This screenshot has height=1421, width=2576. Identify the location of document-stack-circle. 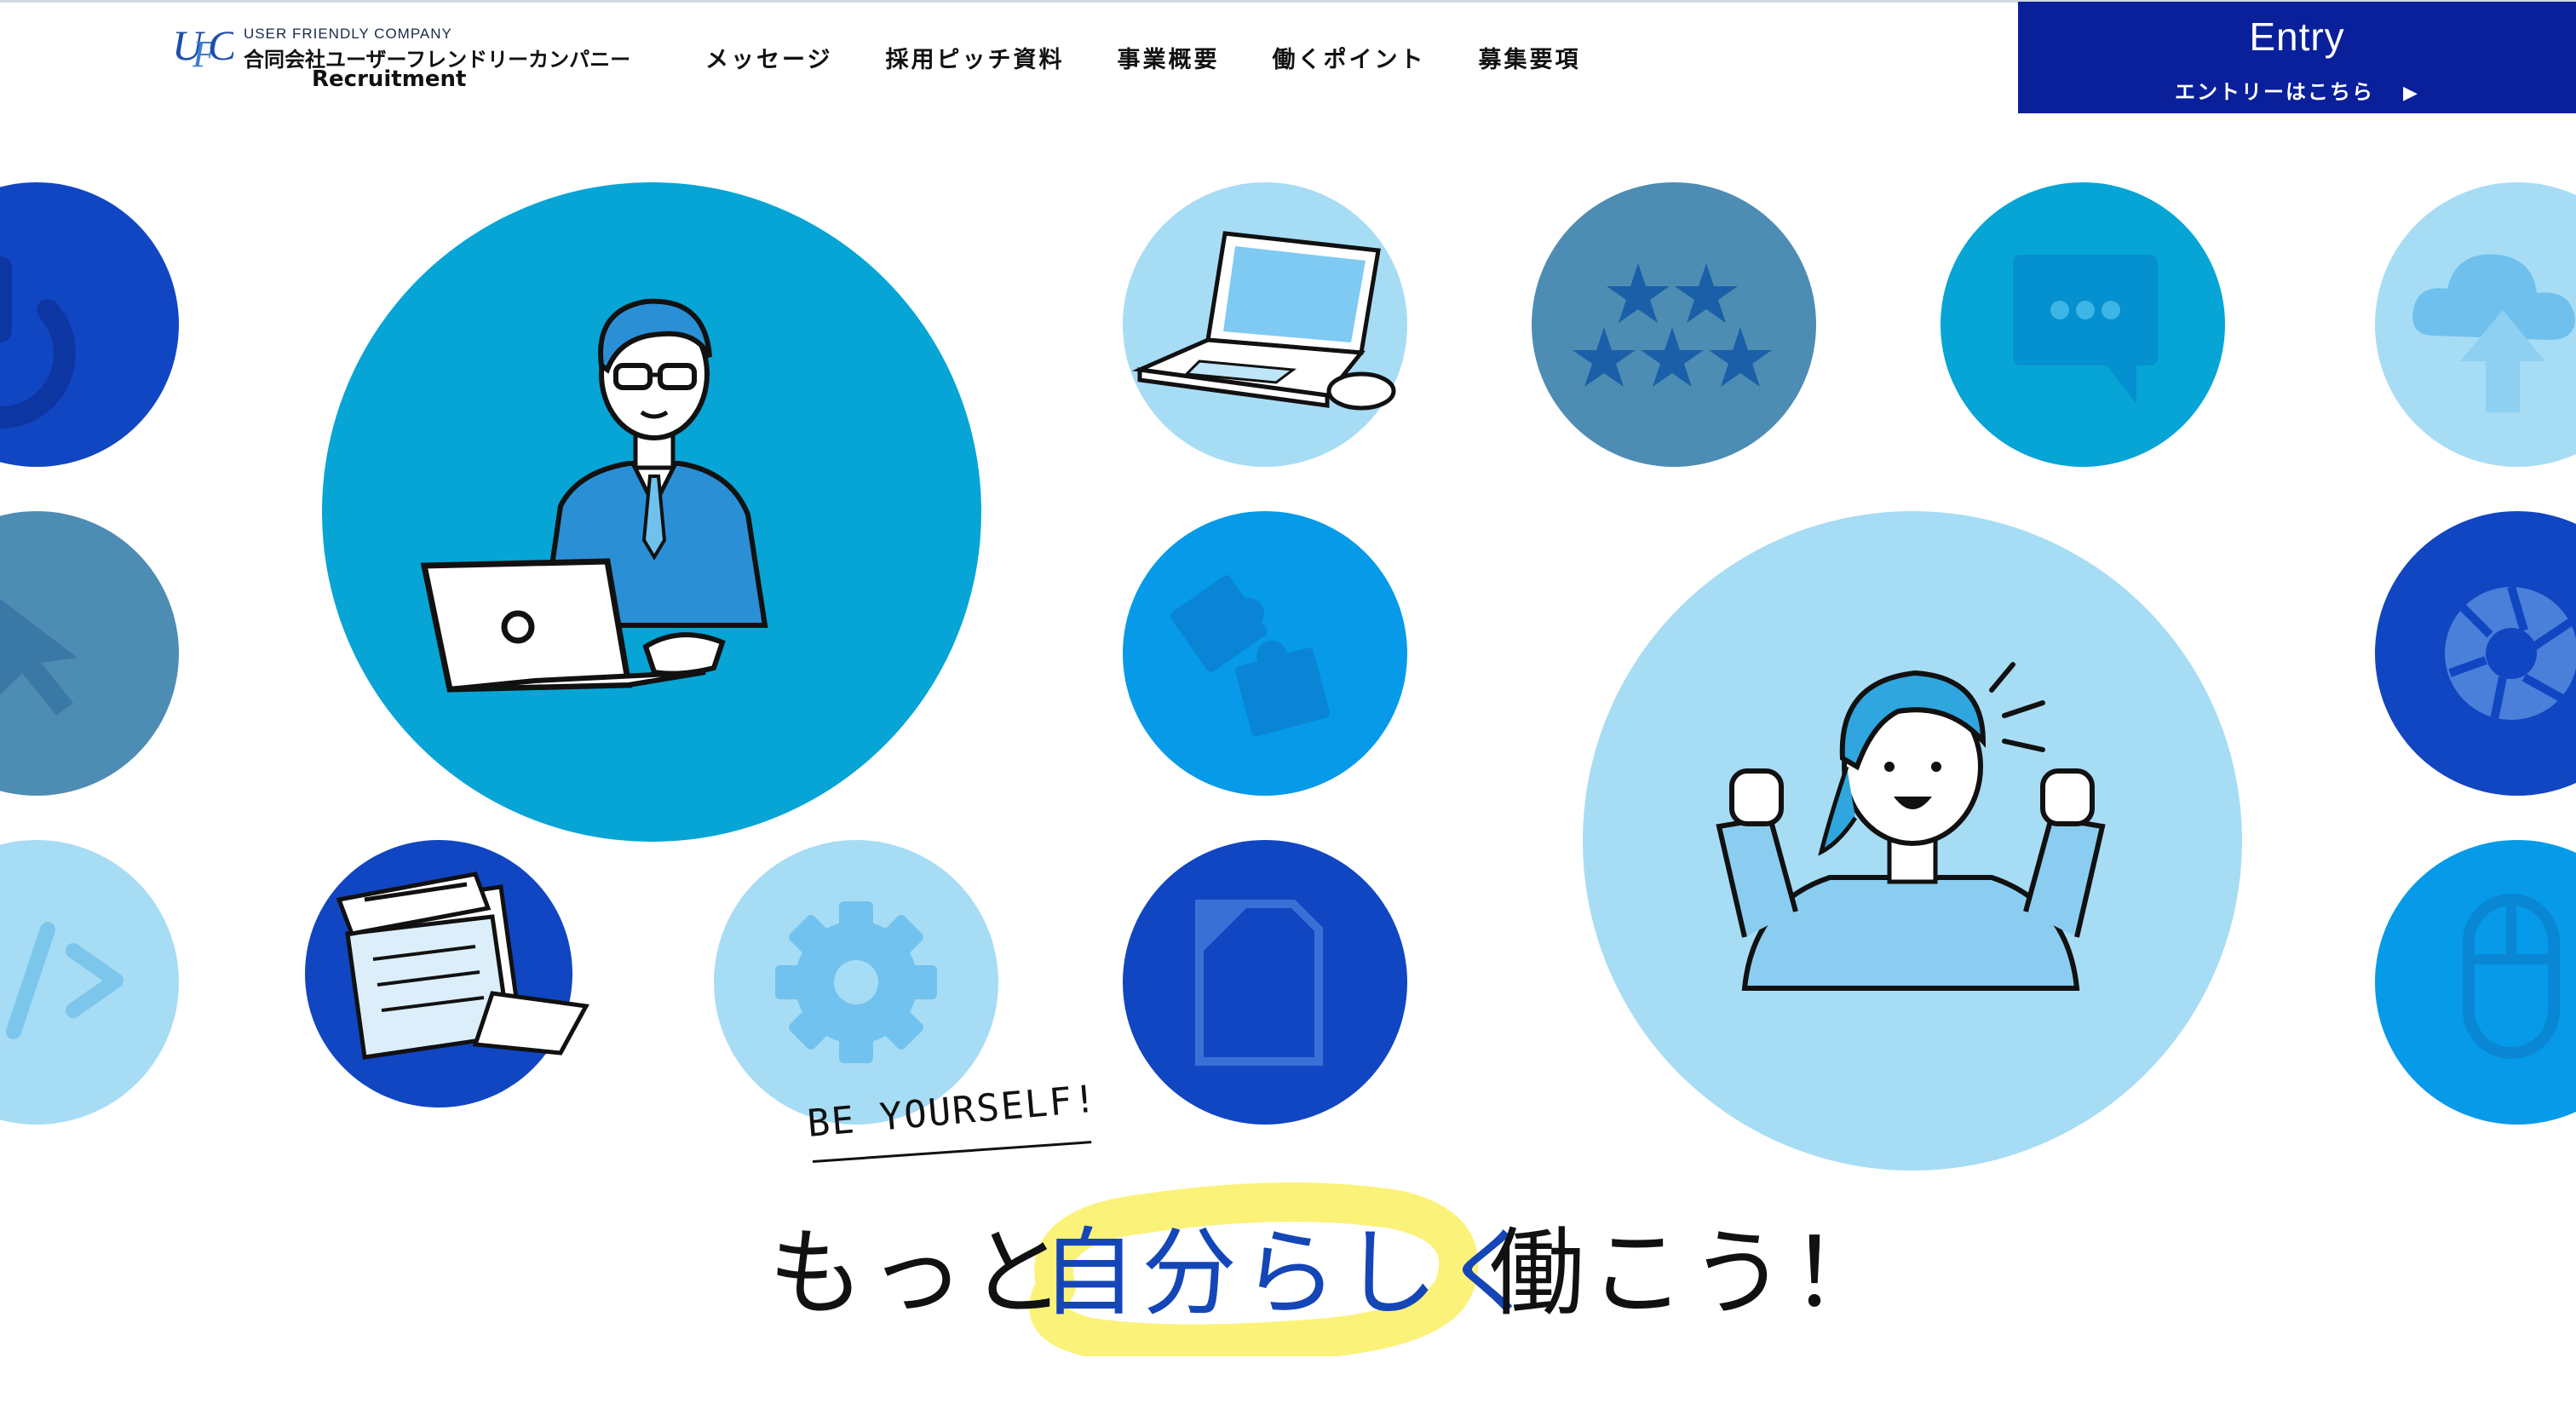
(447, 974).